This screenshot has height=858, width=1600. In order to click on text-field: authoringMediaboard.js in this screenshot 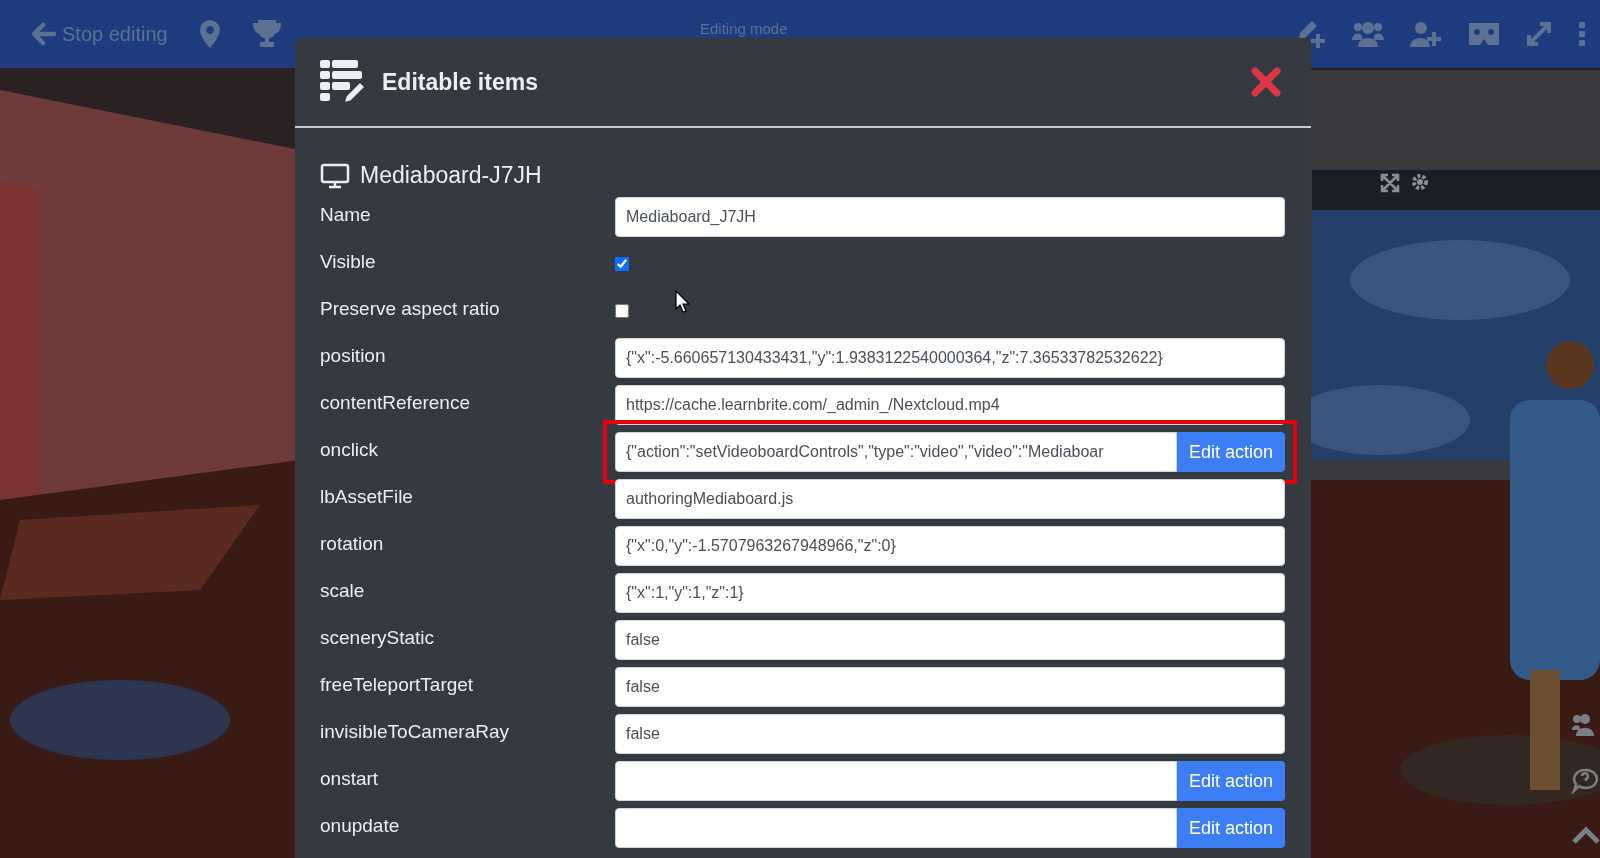, I will do `click(950, 499)`.